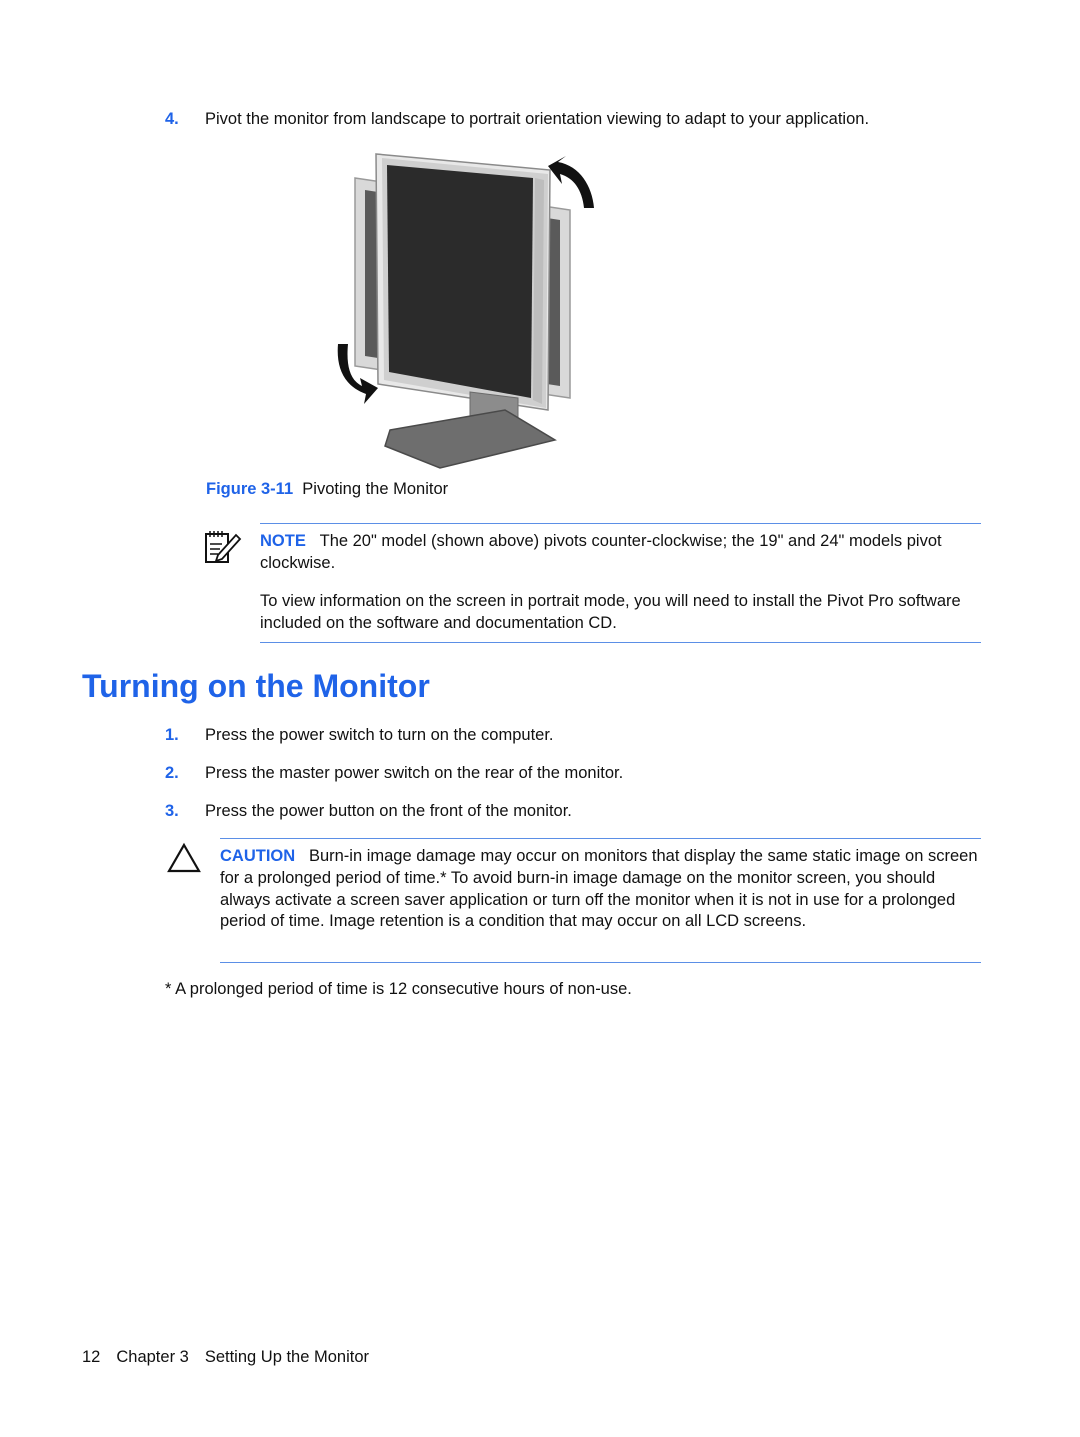 Image resolution: width=1080 pixels, height=1437 pixels. What do you see at coordinates (256, 686) in the screenshot?
I see `section-heading: Turning on the Monitor` at bounding box center [256, 686].